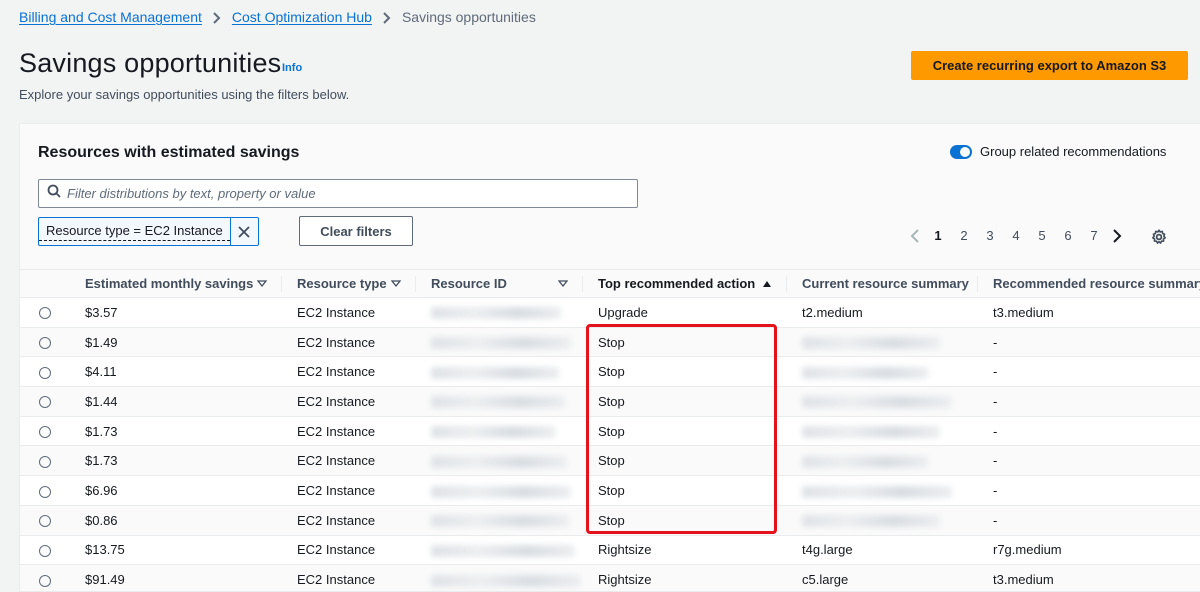 The height and width of the screenshot is (592, 1200). What do you see at coordinates (1027, 550) in the screenshot?
I see `recommended-summary-cell: r7g.medium` at bounding box center [1027, 550].